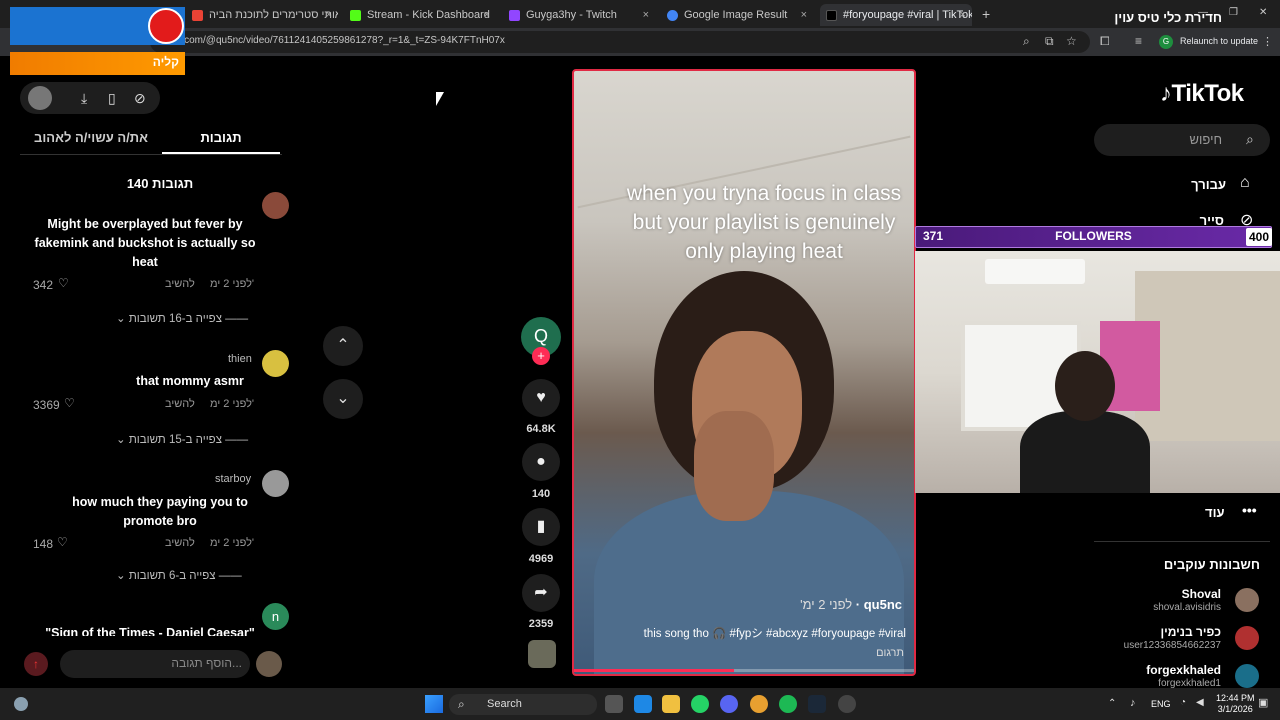  What do you see at coordinates (1183, 670) in the screenshot?
I see `following-name: forgexkhaled` at bounding box center [1183, 670].